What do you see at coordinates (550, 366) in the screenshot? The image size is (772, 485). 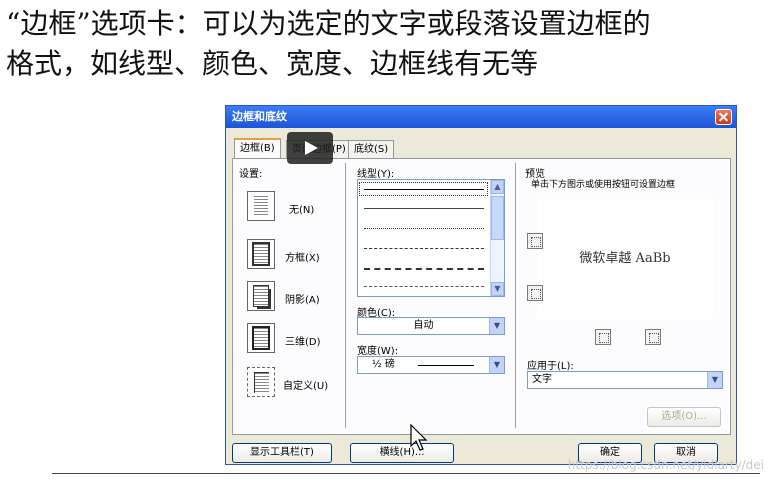 I see `apply-to-label: 应用于(L):` at bounding box center [550, 366].